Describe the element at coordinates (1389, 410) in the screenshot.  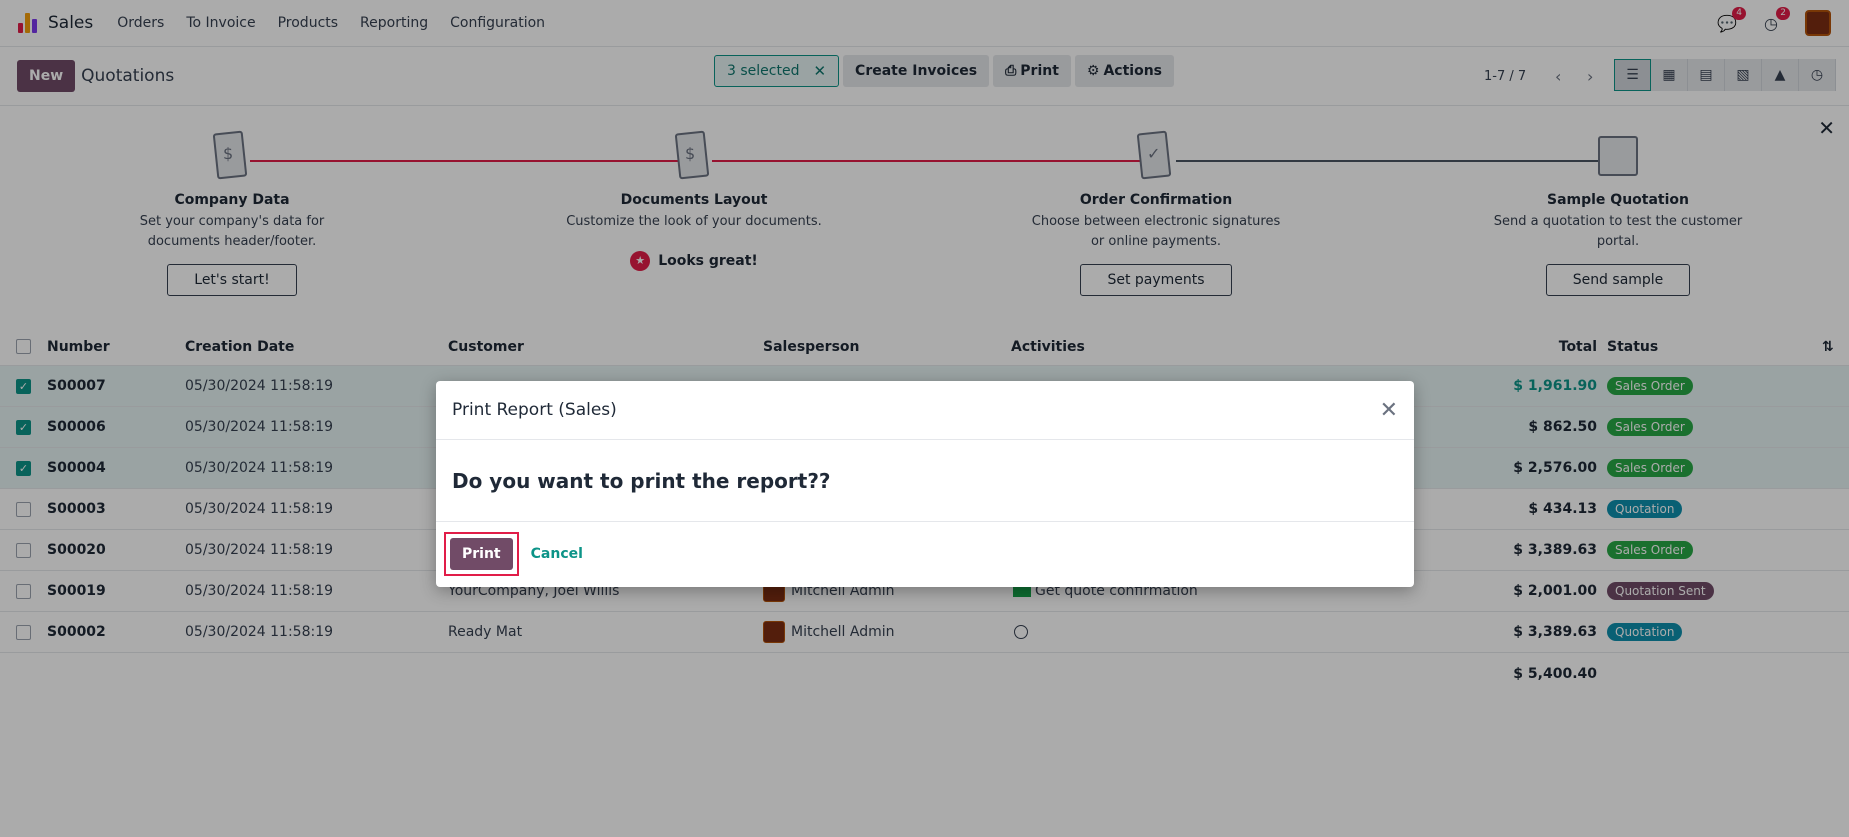
I see `close-icon: ✕` at that location.